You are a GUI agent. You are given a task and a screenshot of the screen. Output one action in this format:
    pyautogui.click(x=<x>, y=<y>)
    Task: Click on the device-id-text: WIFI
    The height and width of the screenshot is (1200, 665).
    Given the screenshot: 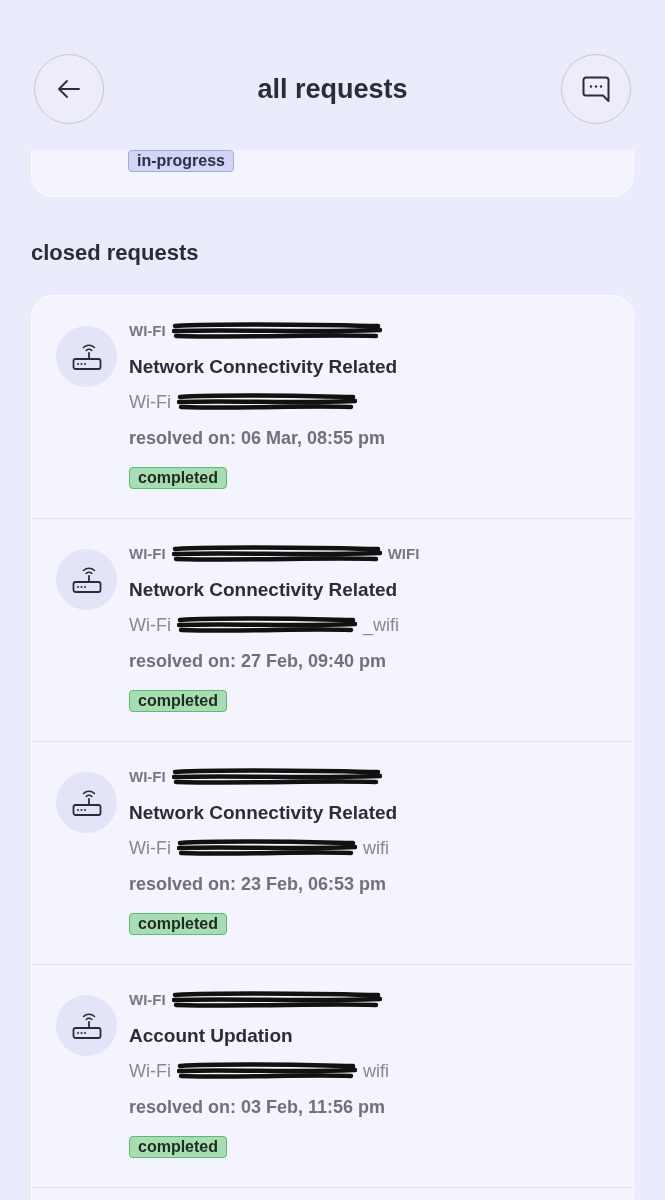 What is the action you would take?
    pyautogui.click(x=403, y=554)
    